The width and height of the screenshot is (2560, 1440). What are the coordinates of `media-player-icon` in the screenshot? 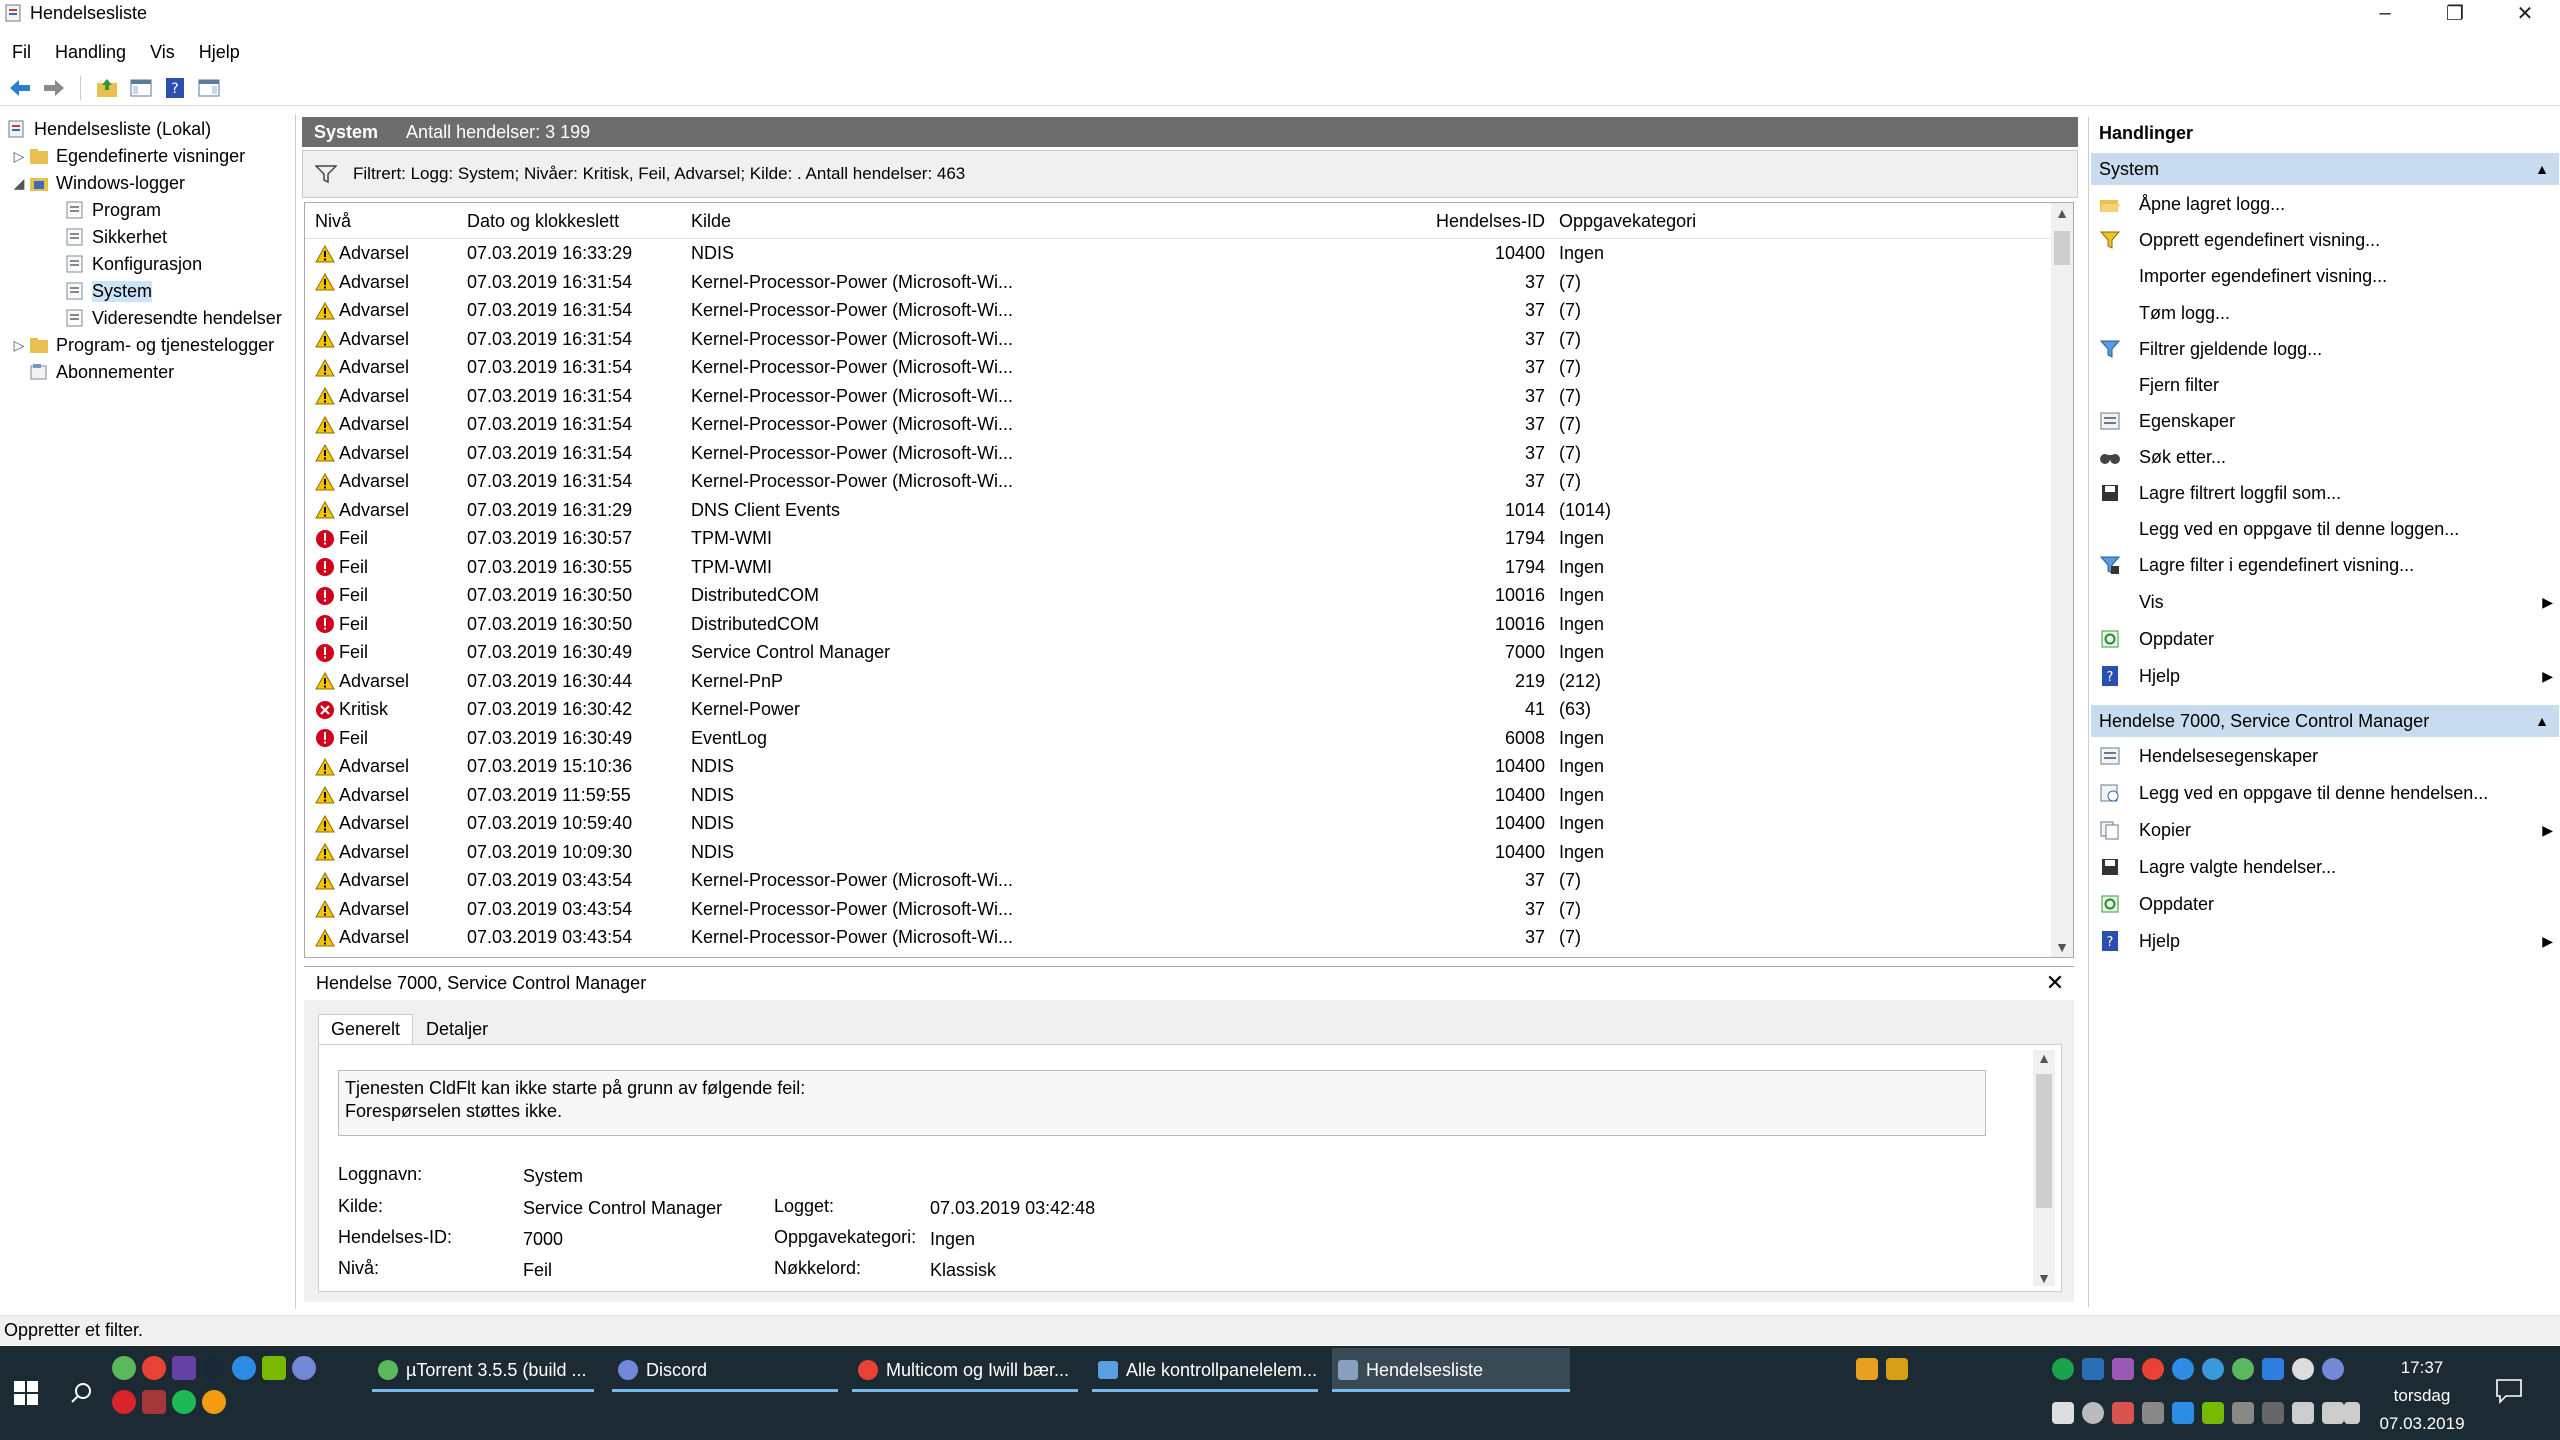 It's located at (214, 1402).